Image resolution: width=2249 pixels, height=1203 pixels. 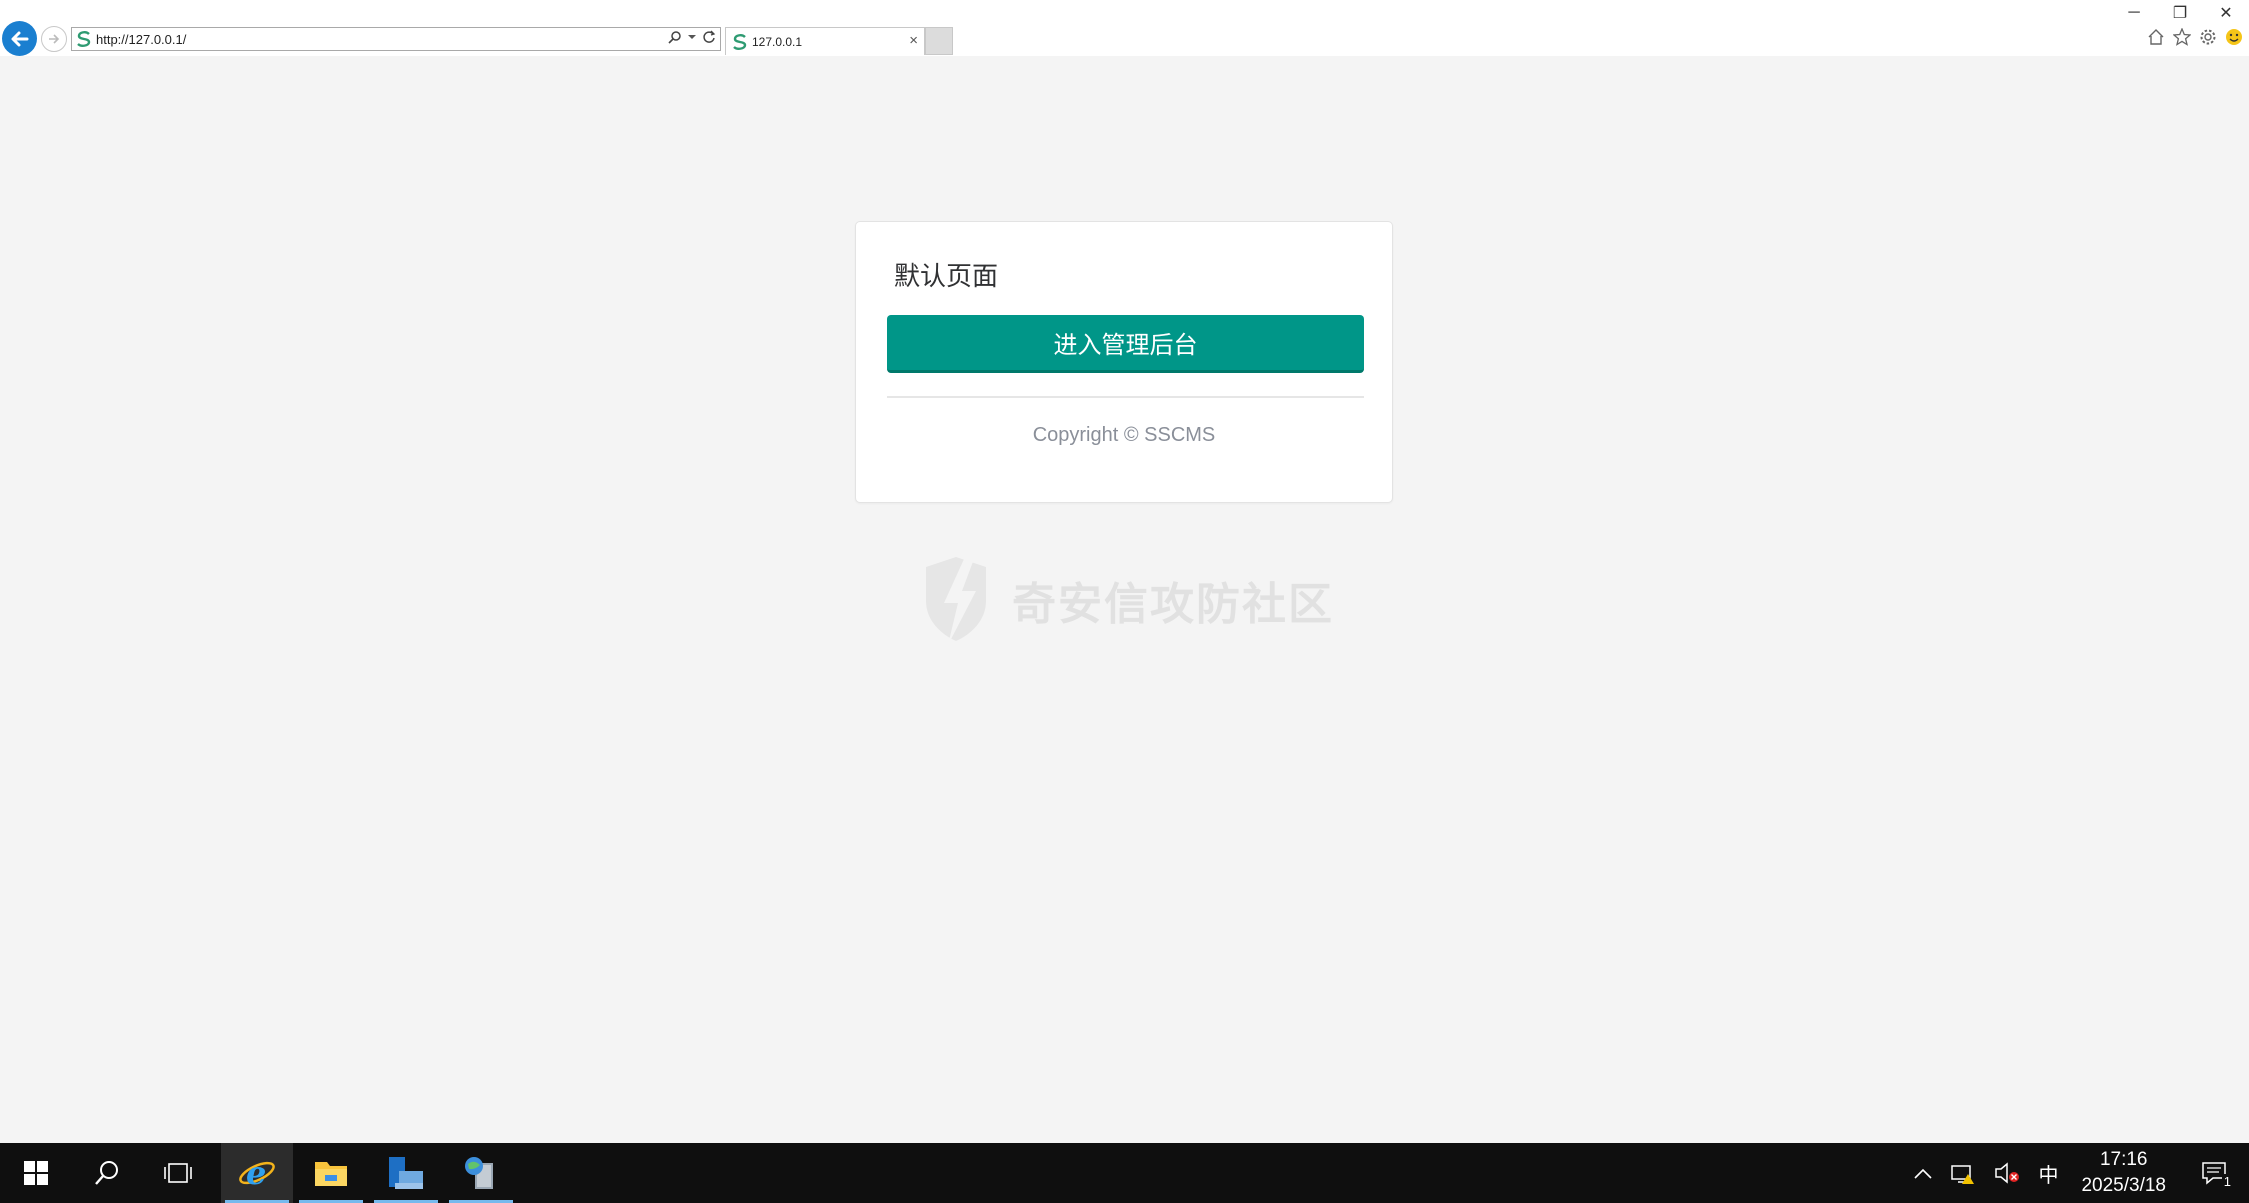 I want to click on server-manager-icon, so click(x=406, y=1173).